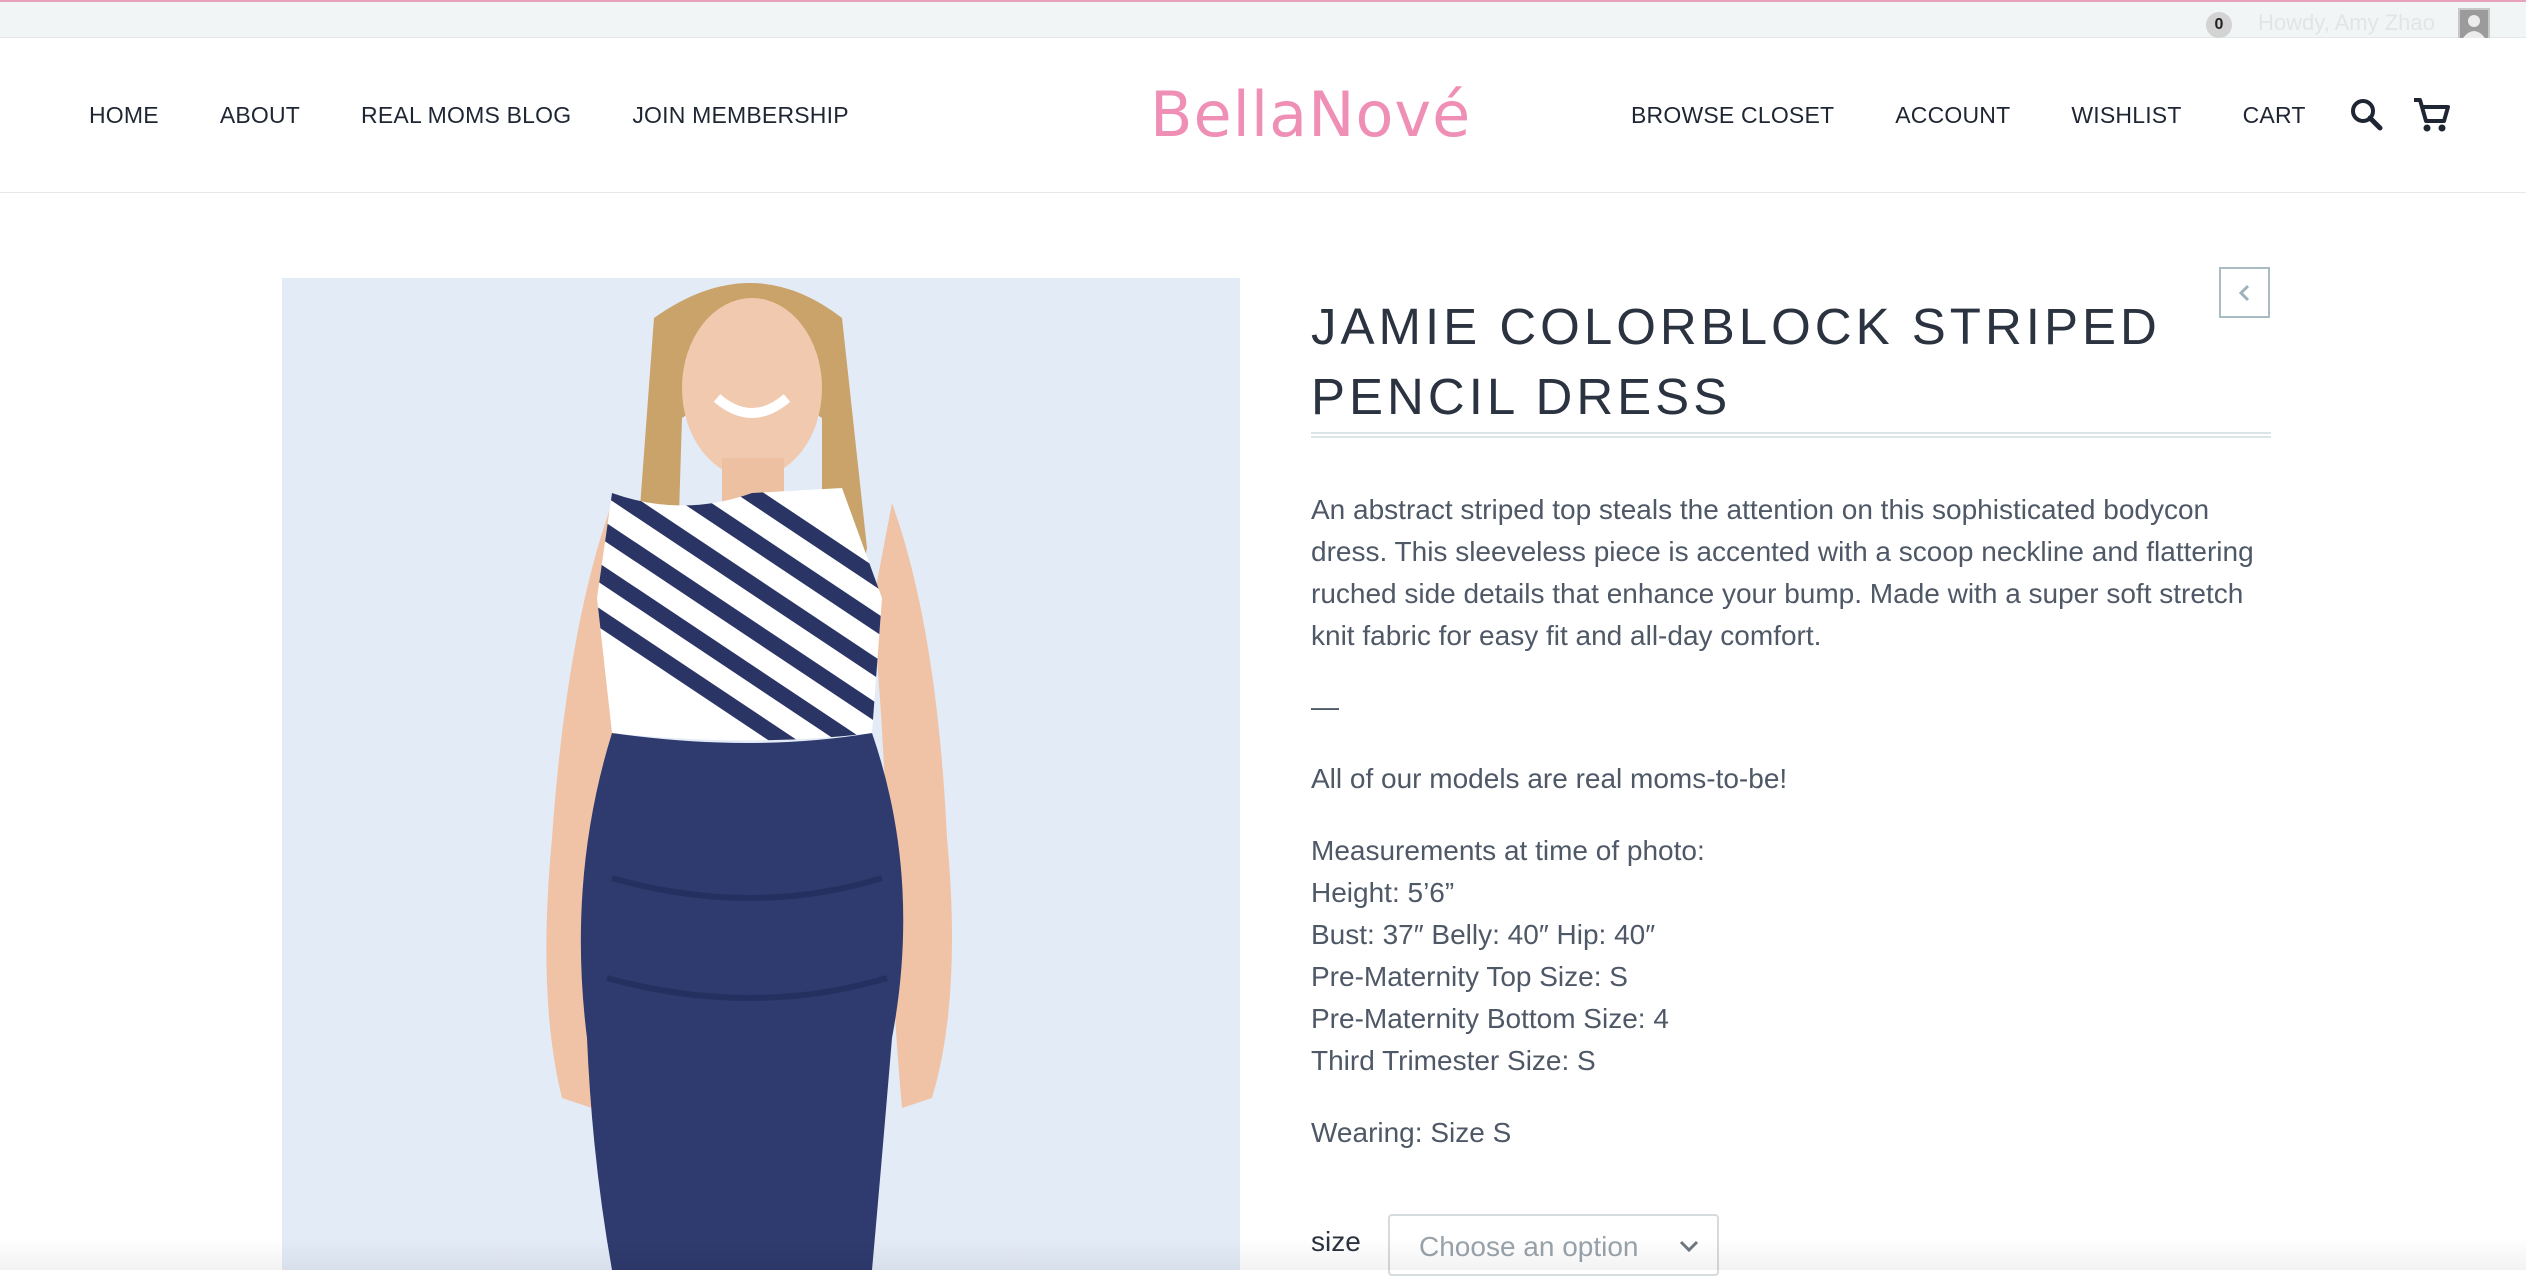 The height and width of the screenshot is (1276, 2526). I want to click on measurements-heading: Measurements at time of photo:, so click(1508, 850).